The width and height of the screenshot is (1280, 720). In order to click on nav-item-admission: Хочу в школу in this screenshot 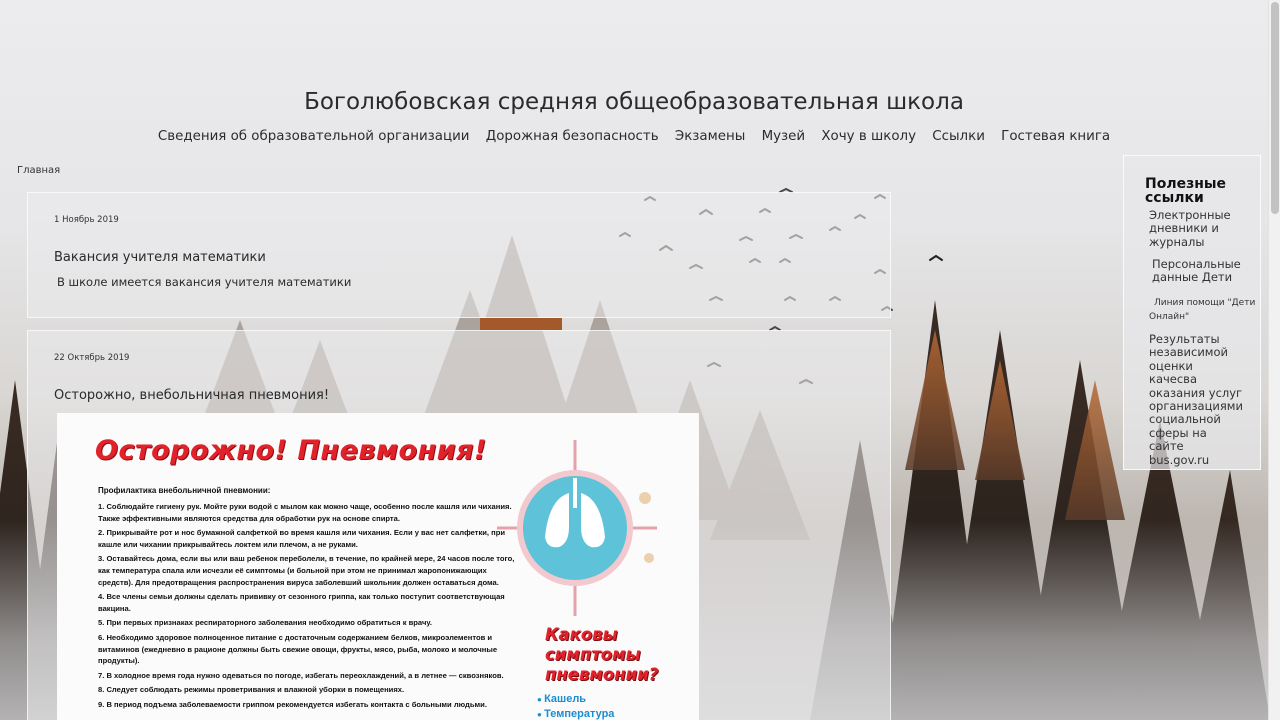, I will do `click(868, 136)`.